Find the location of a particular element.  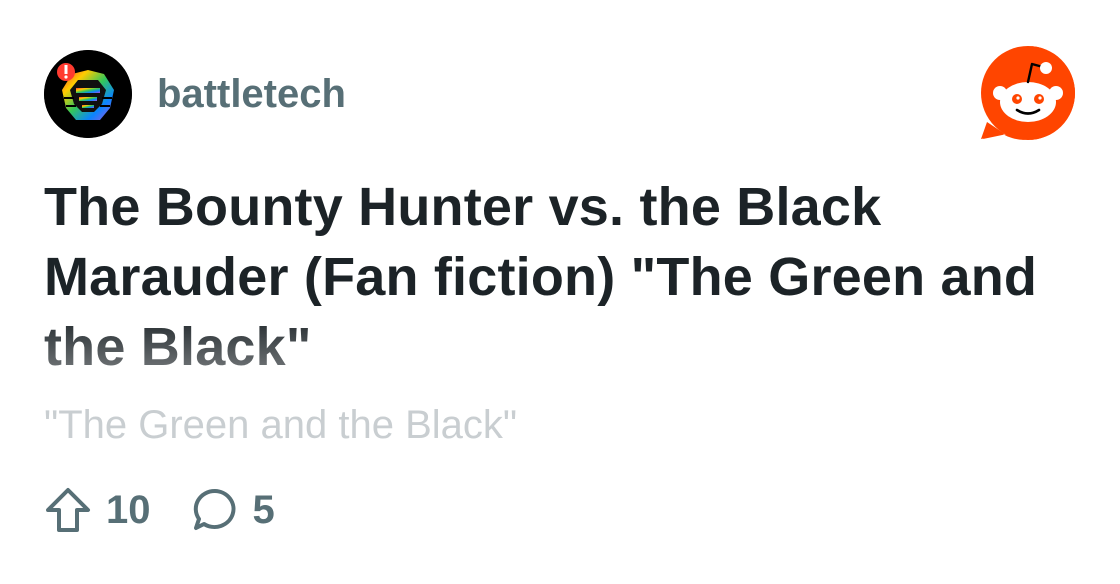

post-stats: 10 5 is located at coordinates (179, 510).